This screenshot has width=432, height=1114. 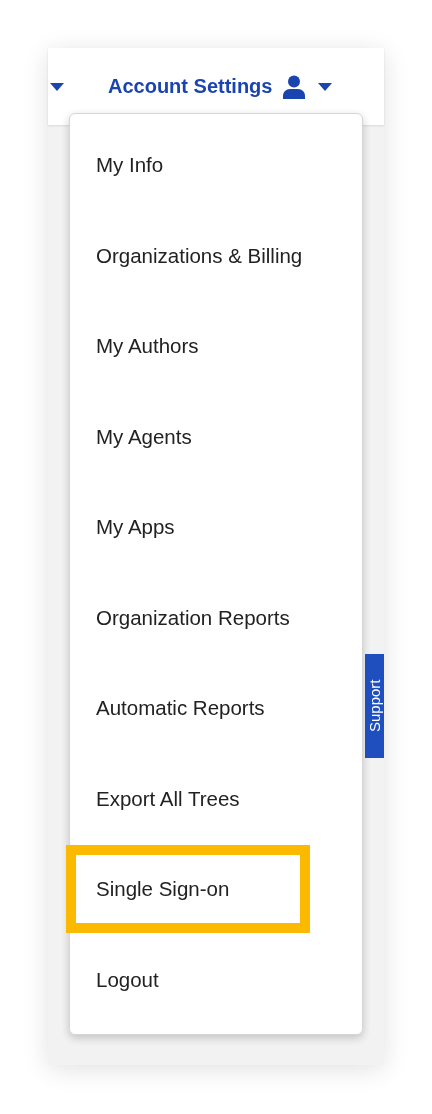 What do you see at coordinates (216, 346) in the screenshot?
I see `menu-item: My Authors` at bounding box center [216, 346].